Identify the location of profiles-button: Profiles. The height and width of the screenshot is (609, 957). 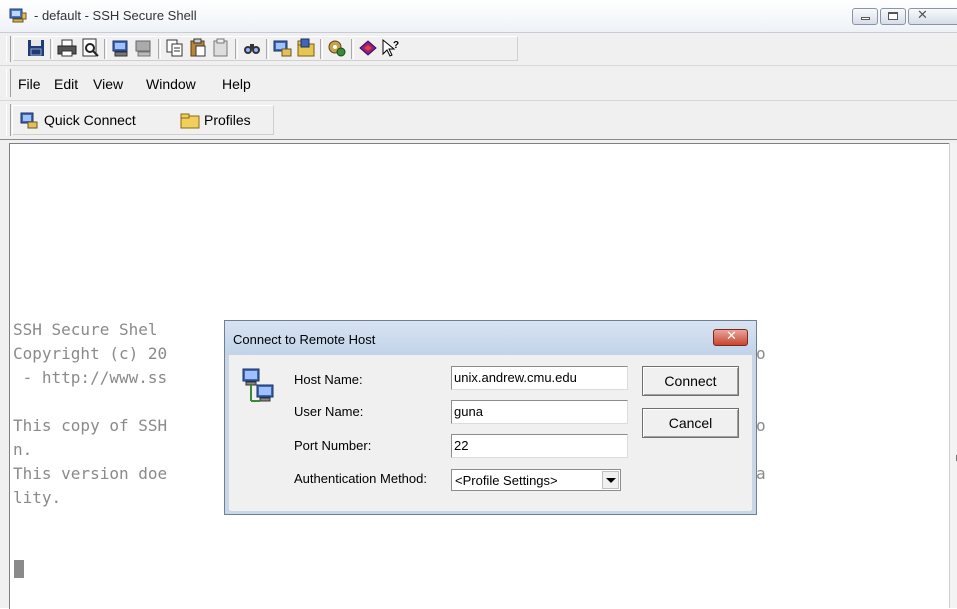
(225, 121).